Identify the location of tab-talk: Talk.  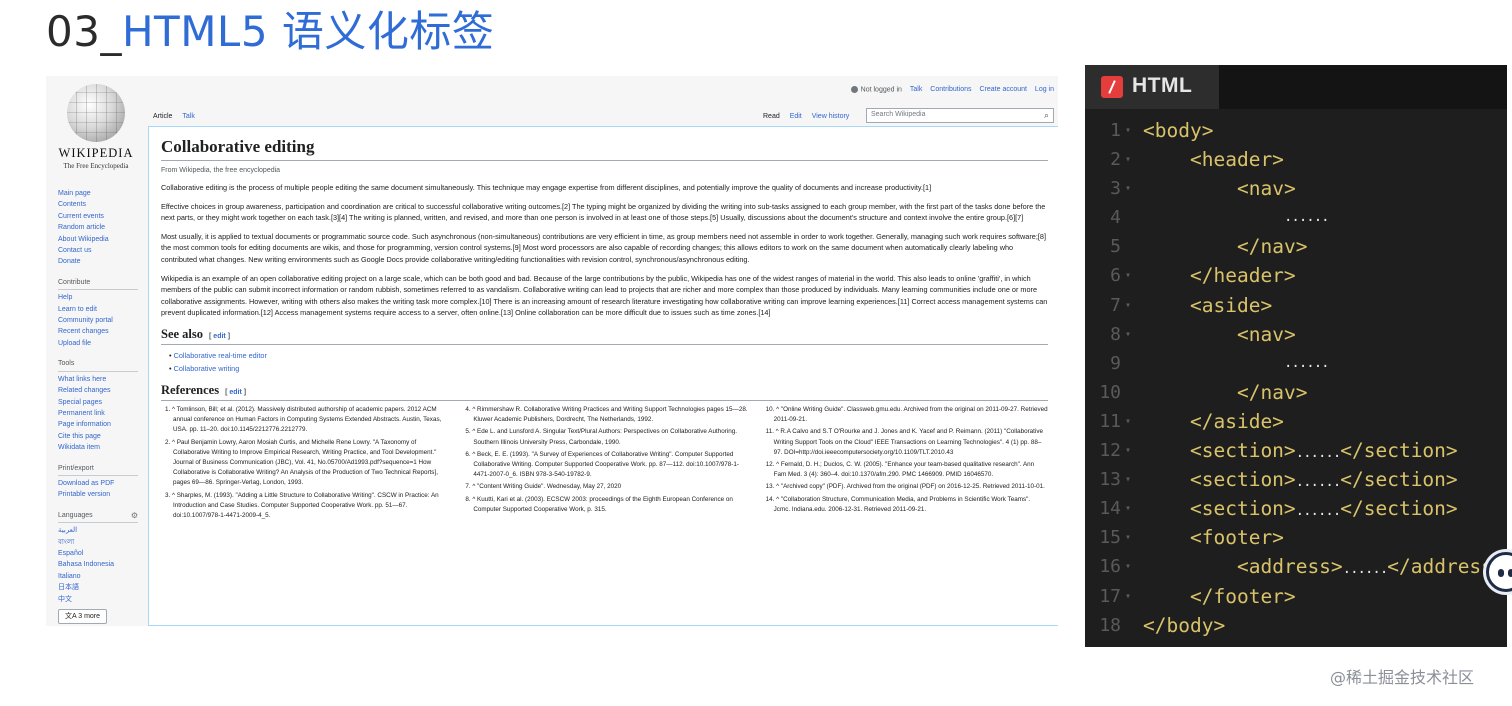
(188, 118).